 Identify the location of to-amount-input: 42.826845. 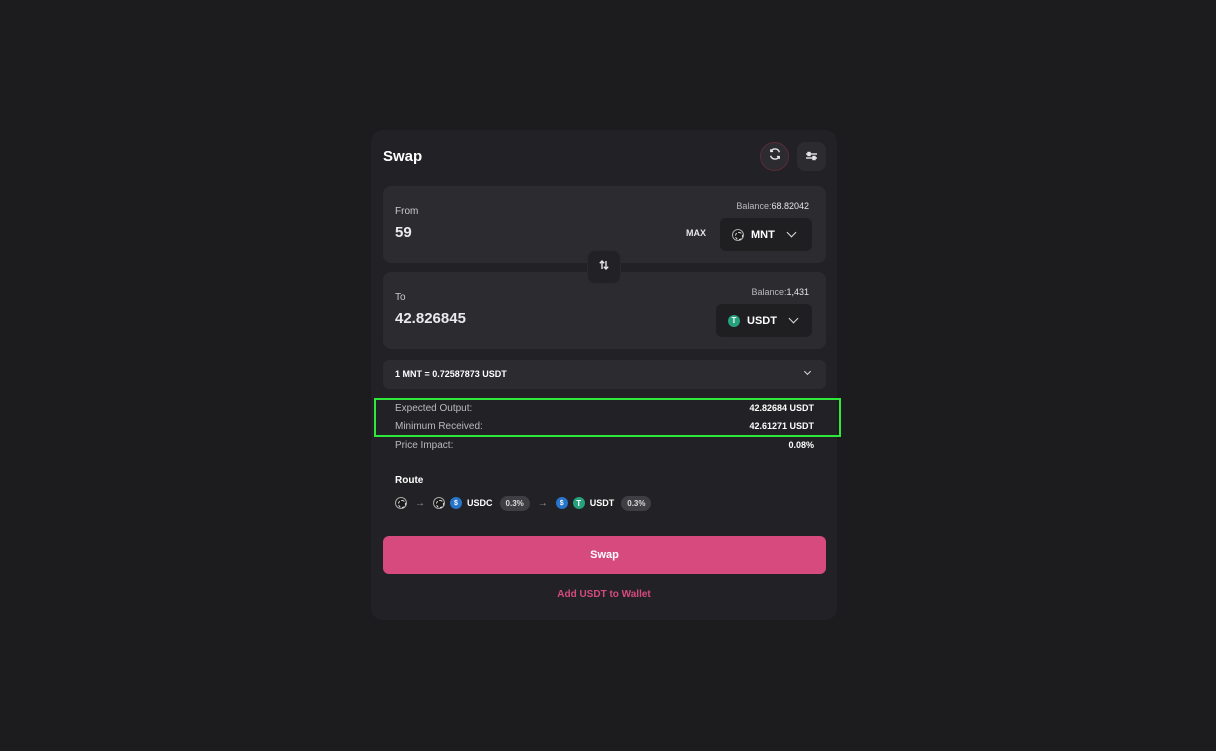
(430, 318).